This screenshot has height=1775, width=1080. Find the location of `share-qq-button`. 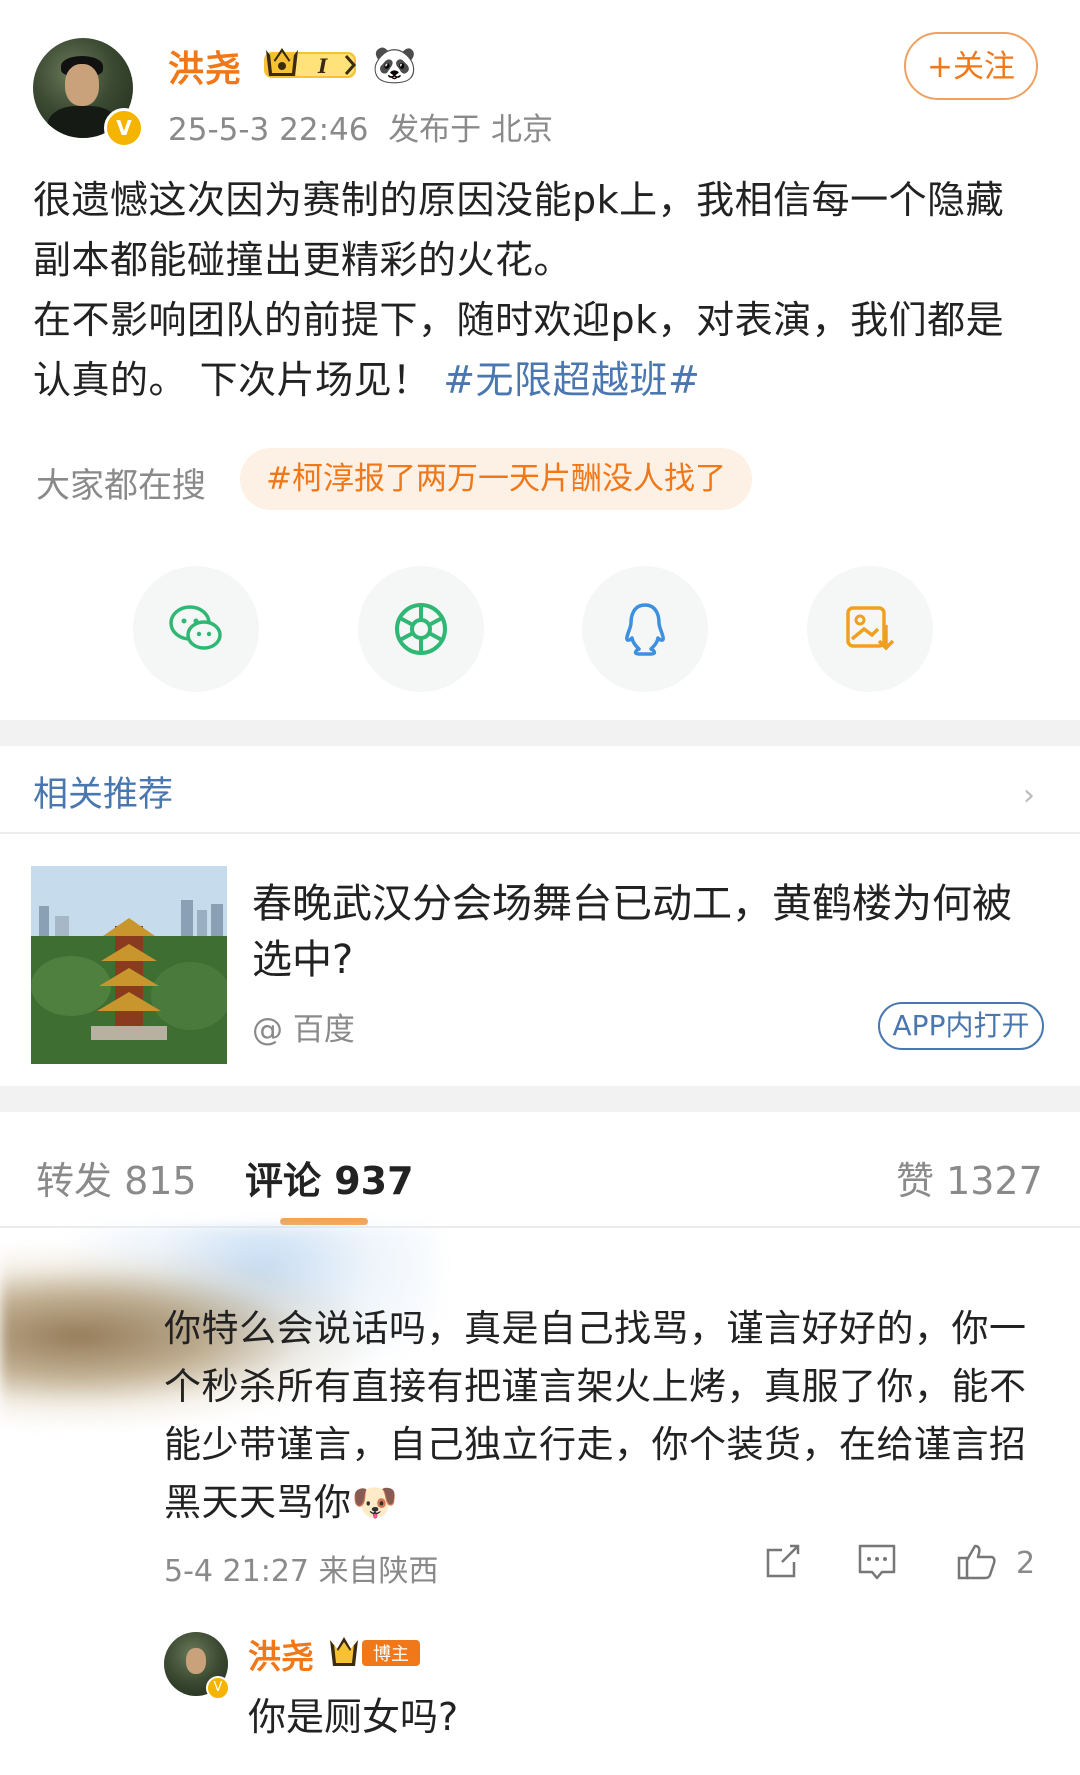

share-qq-button is located at coordinates (645, 629).